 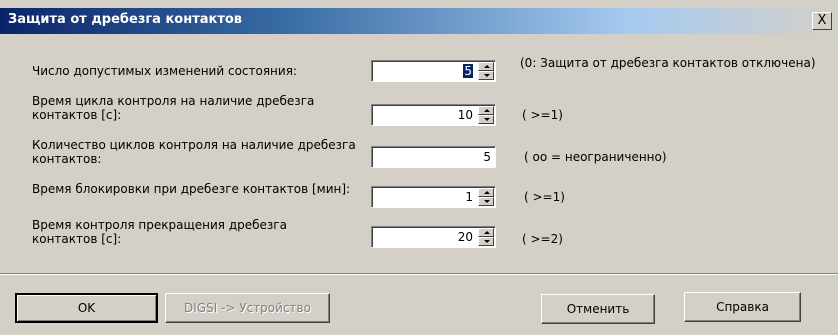 What do you see at coordinates (419, 274) in the screenshot?
I see `button-separator` at bounding box center [419, 274].